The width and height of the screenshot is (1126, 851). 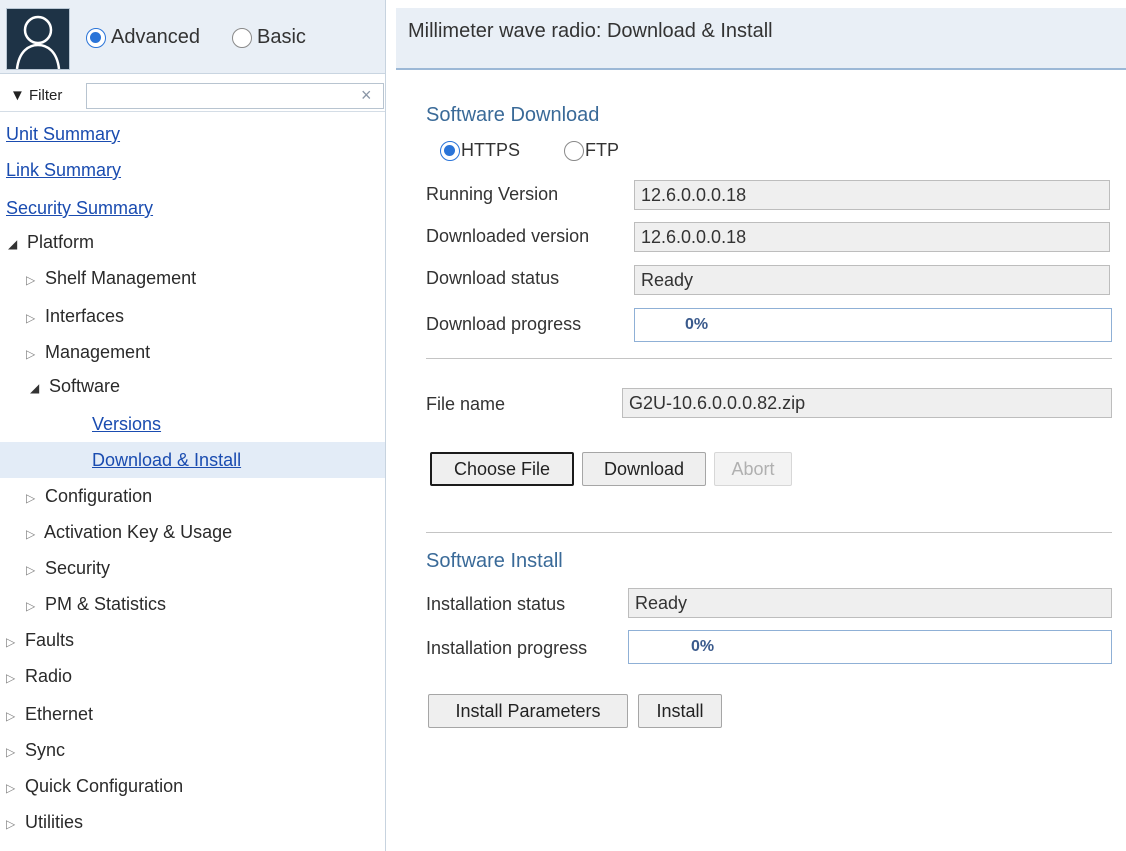 What do you see at coordinates (502, 469) in the screenshot?
I see `choose-file-button: Choose File` at bounding box center [502, 469].